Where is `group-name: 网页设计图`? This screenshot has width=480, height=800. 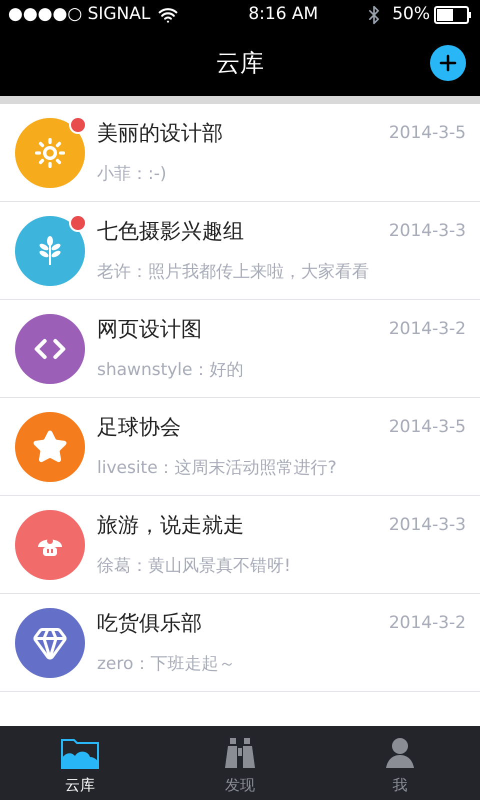
group-name: 网页设计图 is located at coordinates (149, 329).